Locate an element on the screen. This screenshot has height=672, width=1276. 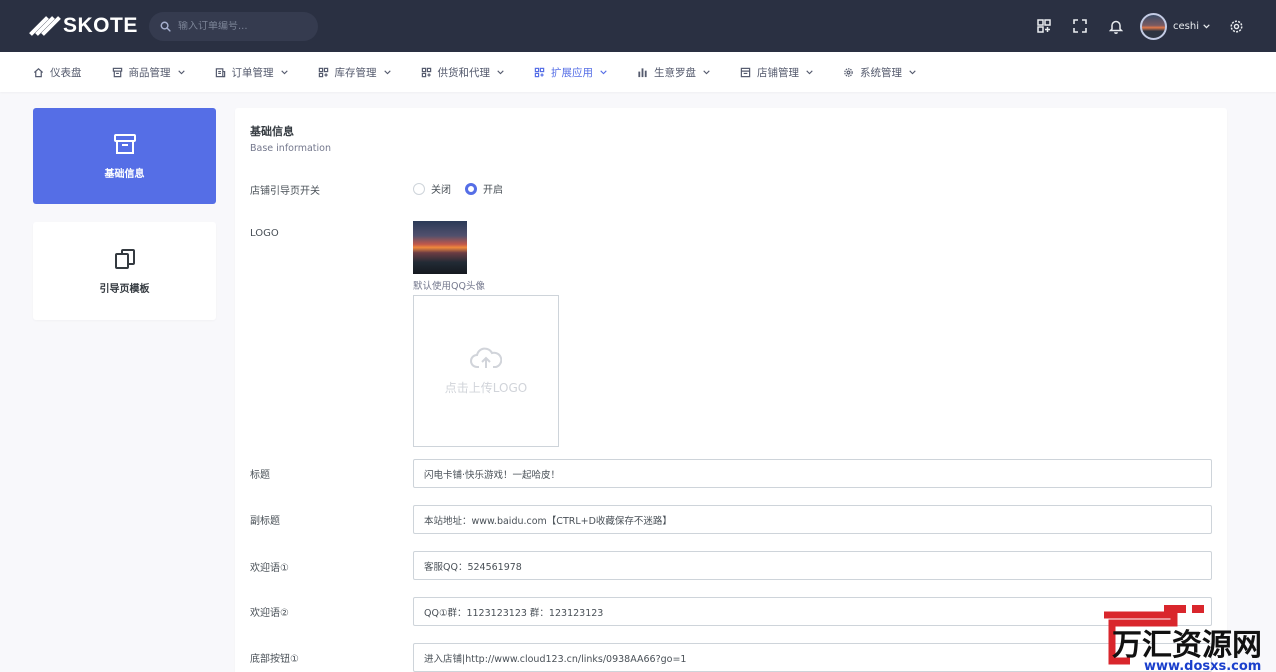
logo-label: LOGO is located at coordinates (264, 233).